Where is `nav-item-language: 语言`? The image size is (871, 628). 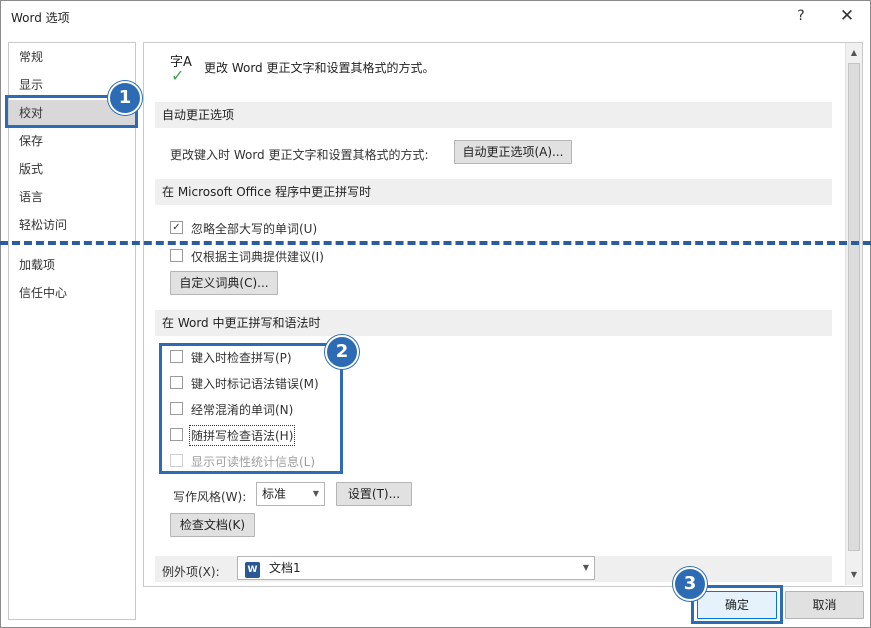 nav-item-language: 语言 is located at coordinates (31, 196).